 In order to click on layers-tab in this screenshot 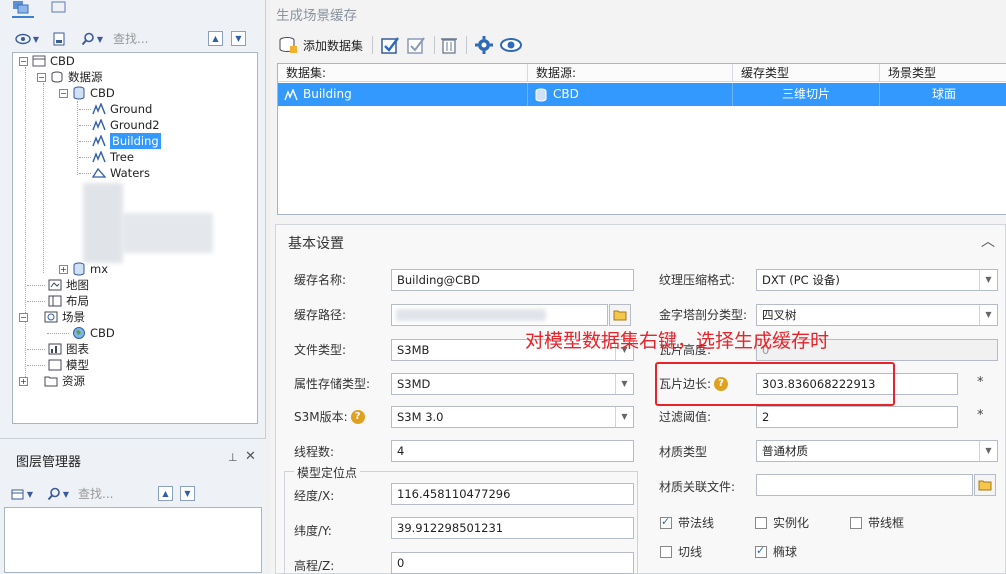, I will do `click(61, 7)`.